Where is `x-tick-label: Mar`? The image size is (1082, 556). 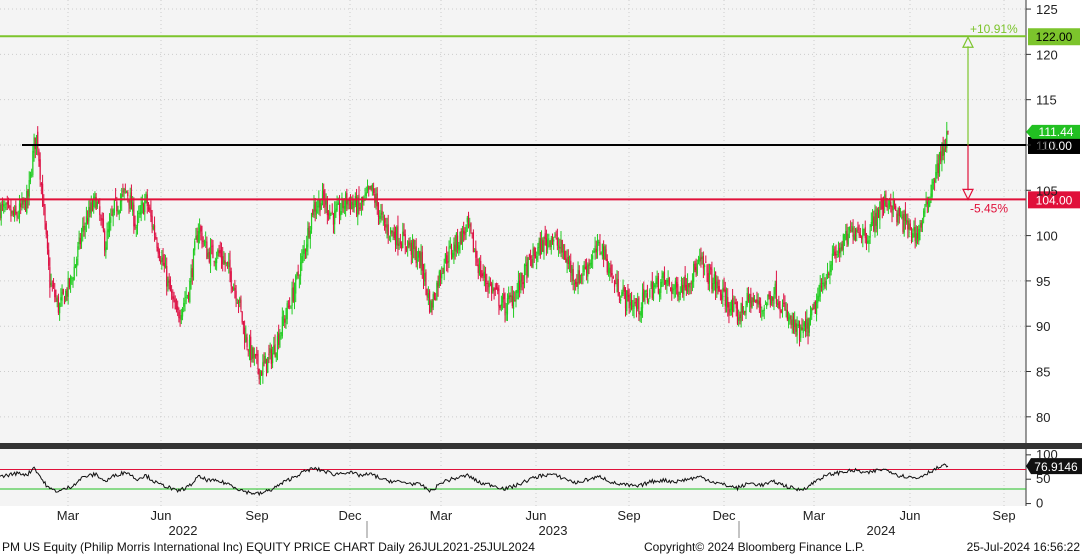
x-tick-label: Mar is located at coordinates (441, 515).